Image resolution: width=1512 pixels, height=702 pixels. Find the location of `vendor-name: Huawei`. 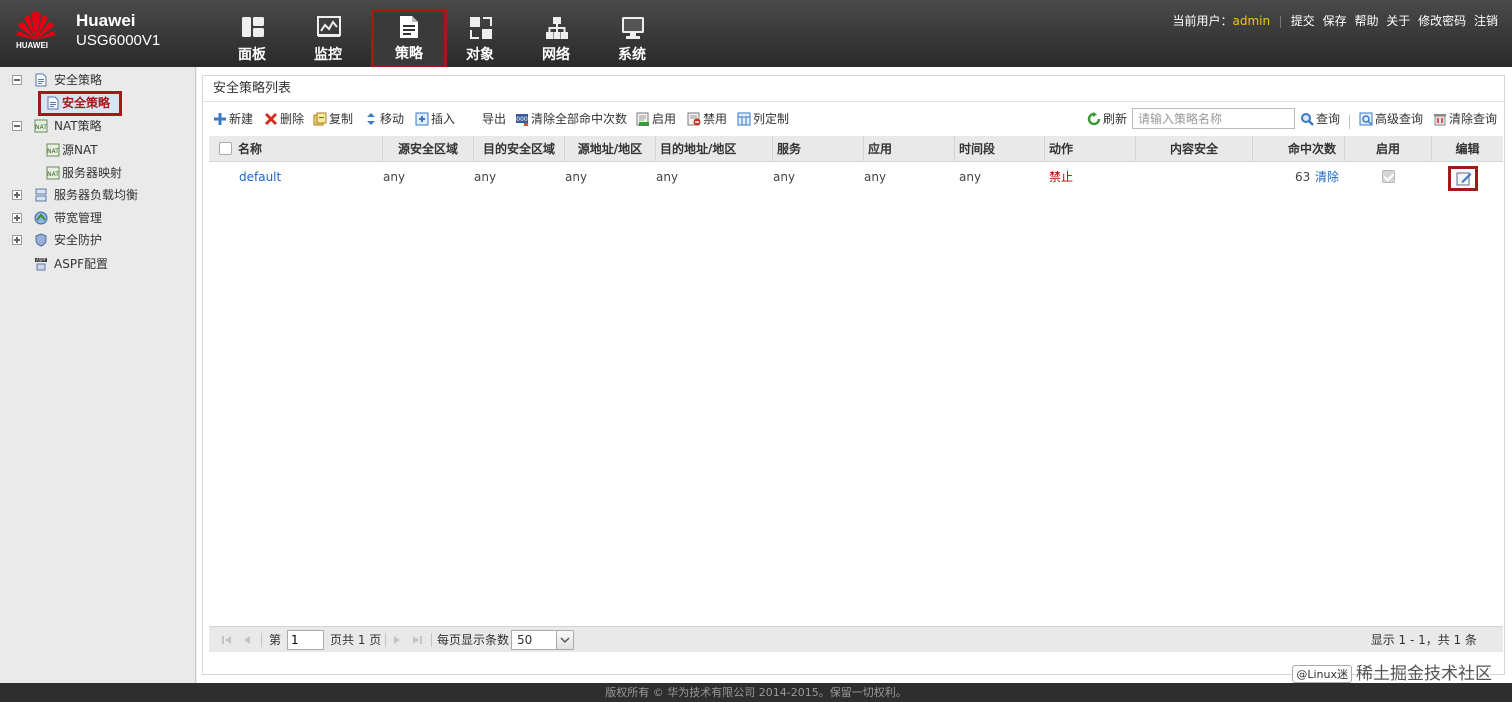

vendor-name: Huawei is located at coordinates (106, 20).